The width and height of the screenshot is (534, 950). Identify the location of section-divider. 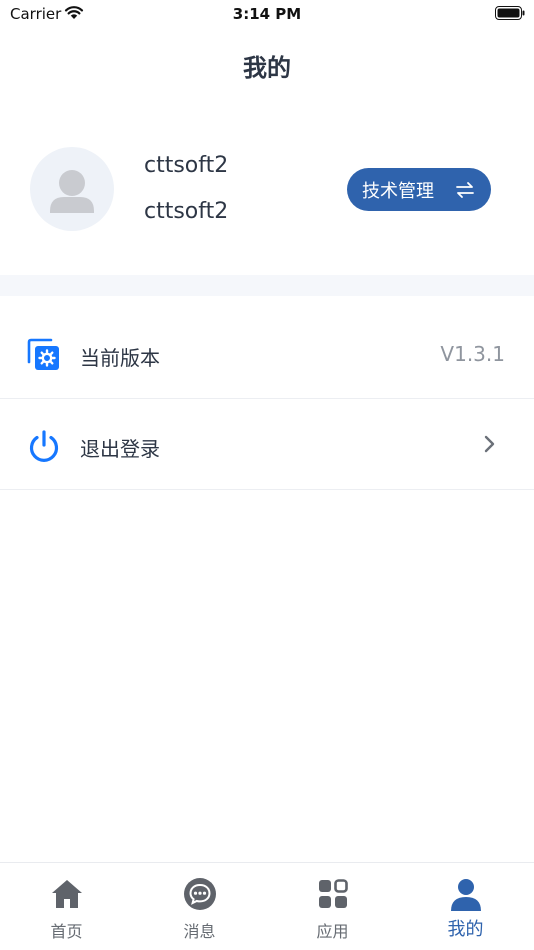
(267, 285).